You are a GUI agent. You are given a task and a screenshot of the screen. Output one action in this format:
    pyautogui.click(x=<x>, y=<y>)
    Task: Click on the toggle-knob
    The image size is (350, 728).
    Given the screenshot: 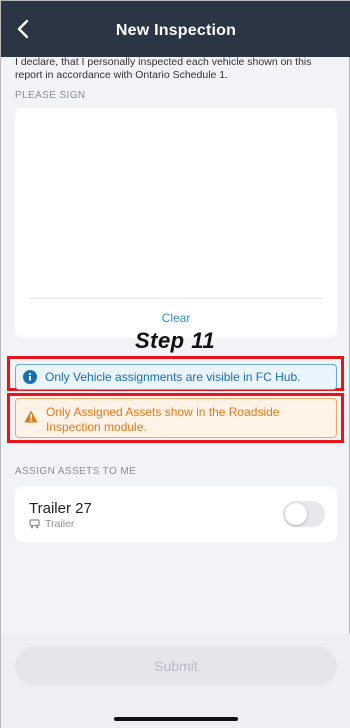 What is the action you would take?
    pyautogui.click(x=296, y=514)
    